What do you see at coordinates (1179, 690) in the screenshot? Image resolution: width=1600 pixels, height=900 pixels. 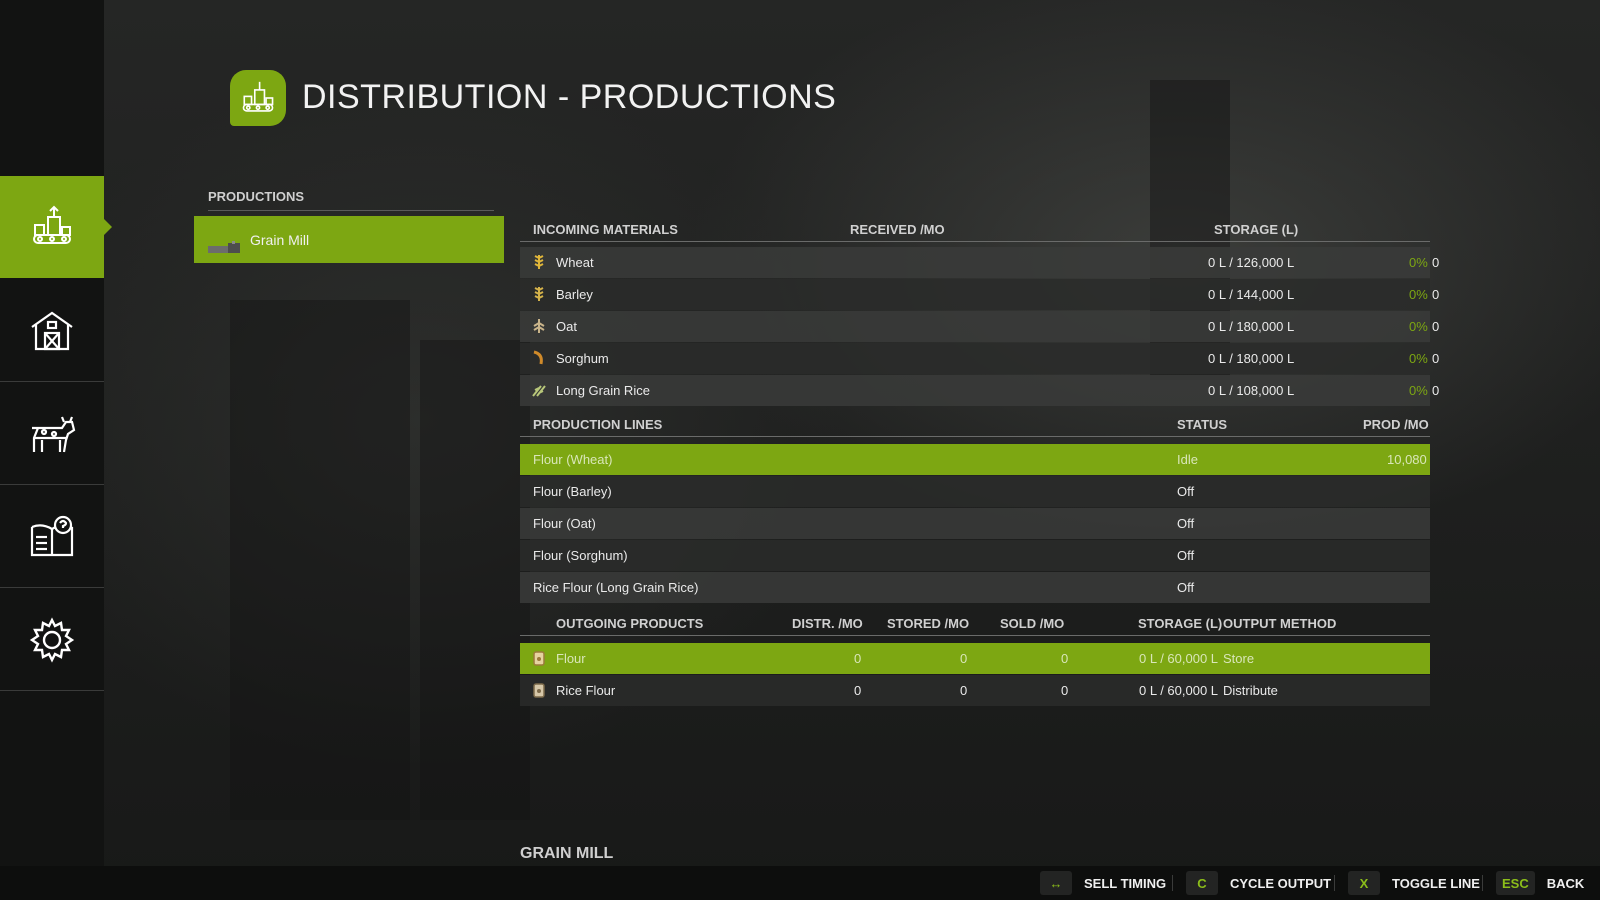 I see `product-storage: 0 L / 60,000 L` at bounding box center [1179, 690].